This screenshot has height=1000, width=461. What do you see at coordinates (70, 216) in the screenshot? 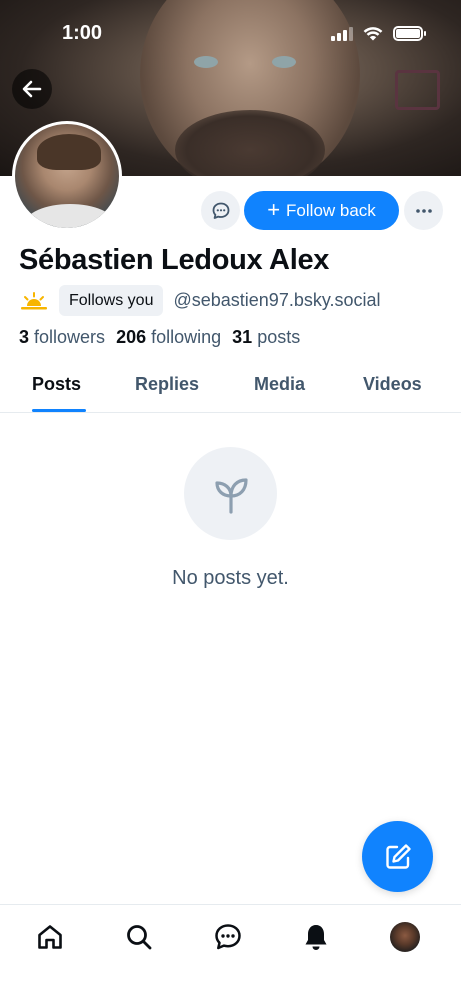
I see `avatar-shirt` at bounding box center [70, 216].